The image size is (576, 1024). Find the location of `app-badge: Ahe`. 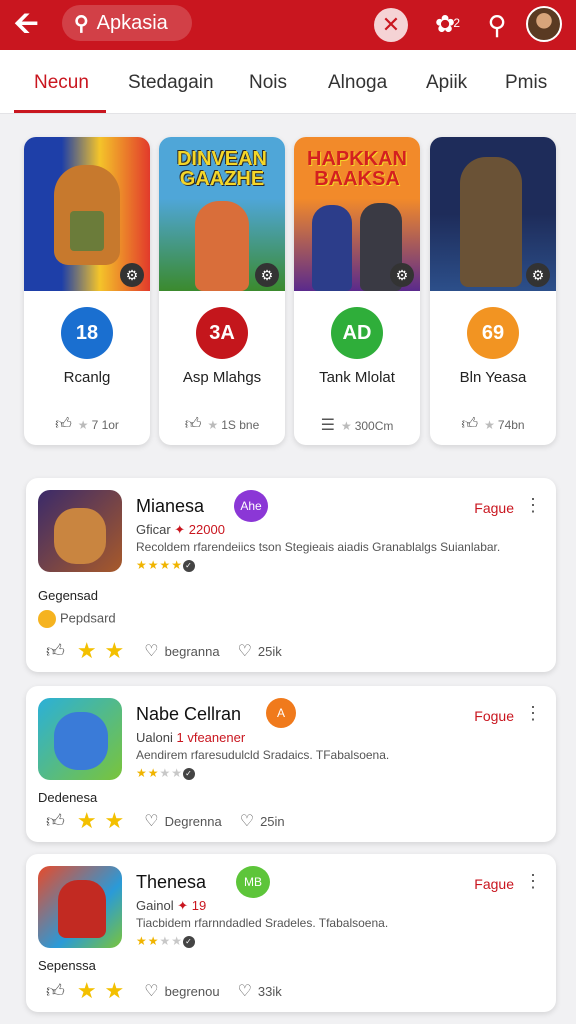

app-badge: Ahe is located at coordinates (251, 506).